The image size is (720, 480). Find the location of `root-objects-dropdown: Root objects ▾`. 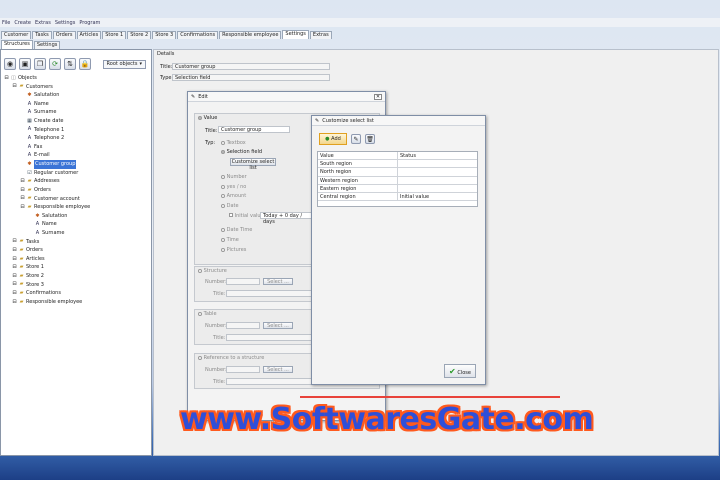

root-objects-dropdown: Root objects ▾ is located at coordinates (124, 64).